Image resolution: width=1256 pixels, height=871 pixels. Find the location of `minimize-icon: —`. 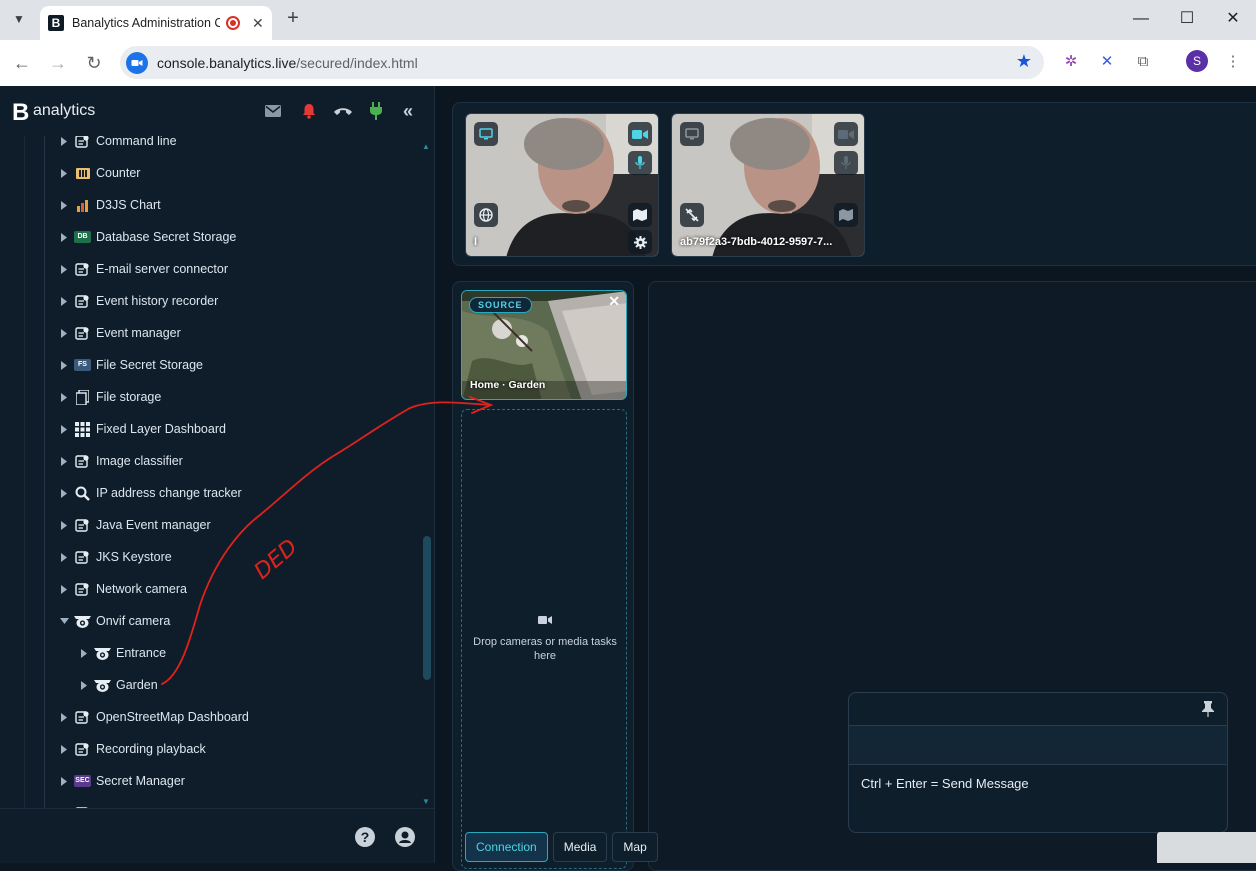

minimize-icon: — is located at coordinates (1141, 19).